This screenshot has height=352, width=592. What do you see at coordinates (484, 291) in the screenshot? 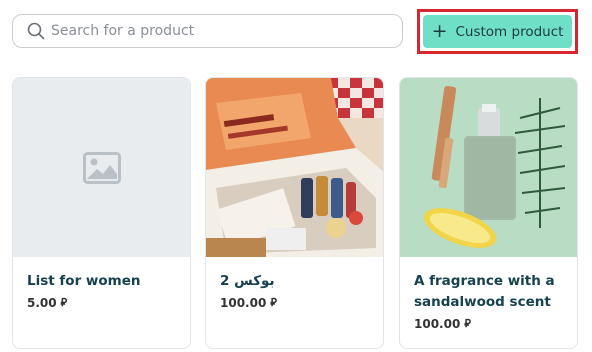
I see `product-name: A fragrance with a sandalwood scent` at bounding box center [484, 291].